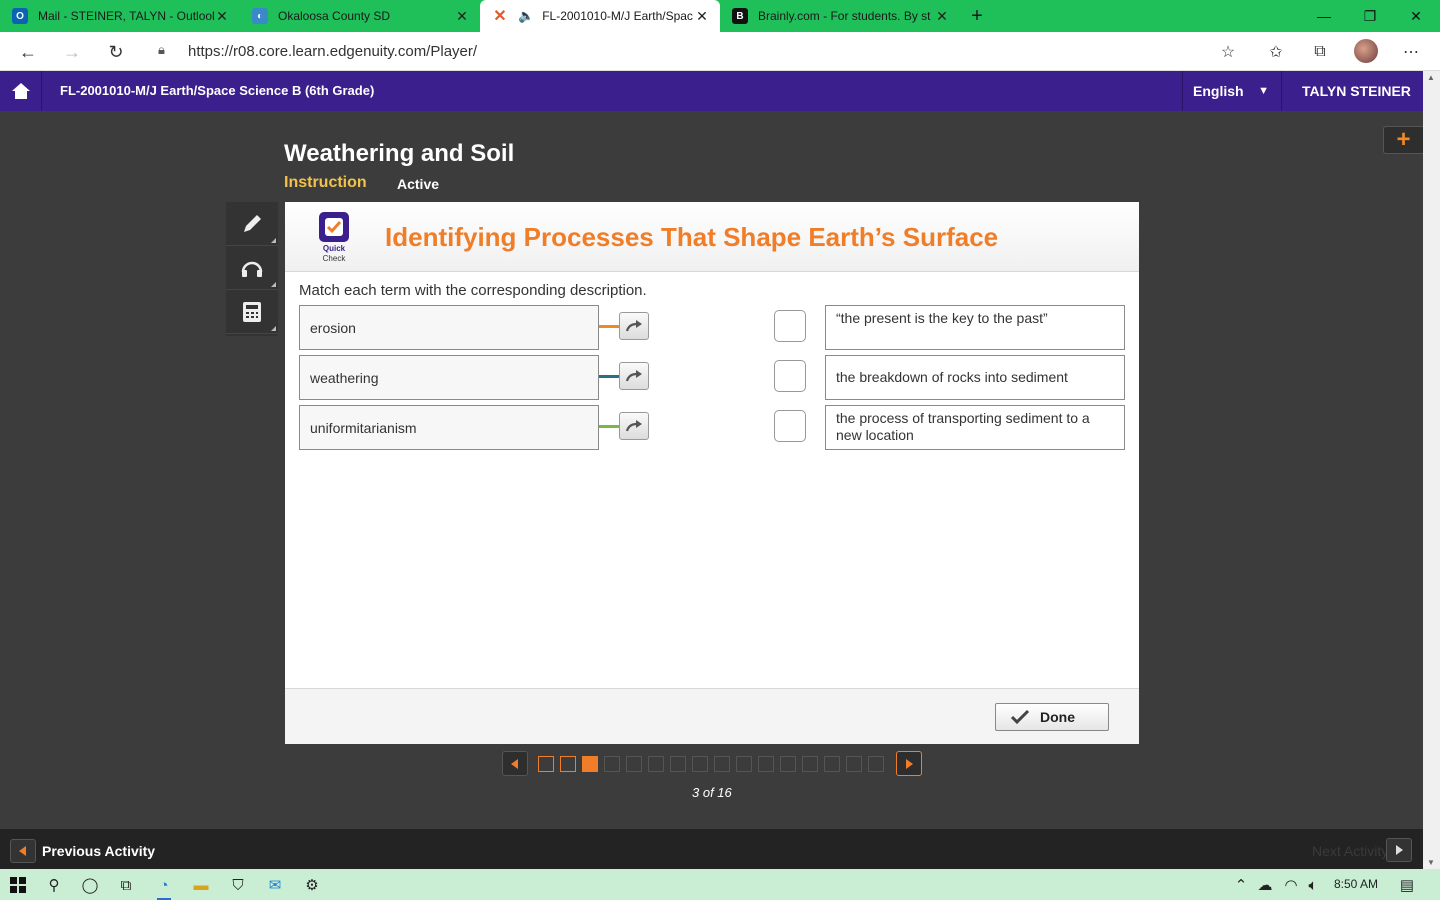 The image size is (1440, 900). I want to click on language-label: English, so click(1218, 91).